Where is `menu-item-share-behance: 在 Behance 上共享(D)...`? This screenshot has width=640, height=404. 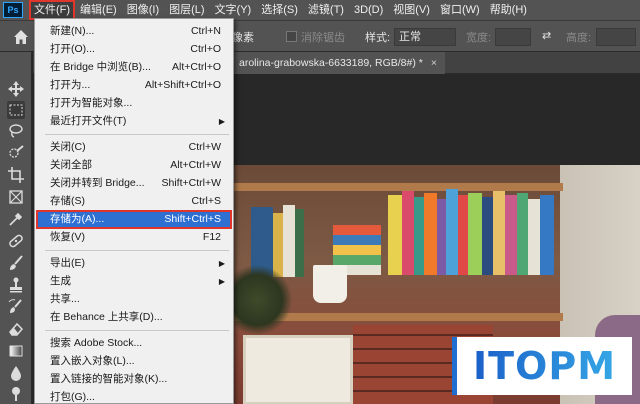 menu-item-share-behance: 在 Behance 上共享(D)... is located at coordinates (134, 317).